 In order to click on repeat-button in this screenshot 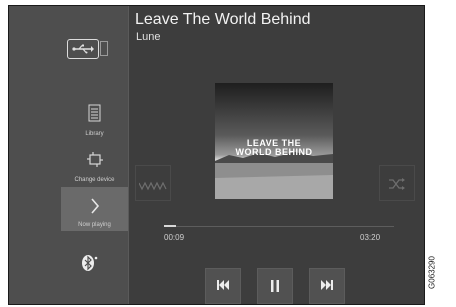, I will do `click(153, 183)`.